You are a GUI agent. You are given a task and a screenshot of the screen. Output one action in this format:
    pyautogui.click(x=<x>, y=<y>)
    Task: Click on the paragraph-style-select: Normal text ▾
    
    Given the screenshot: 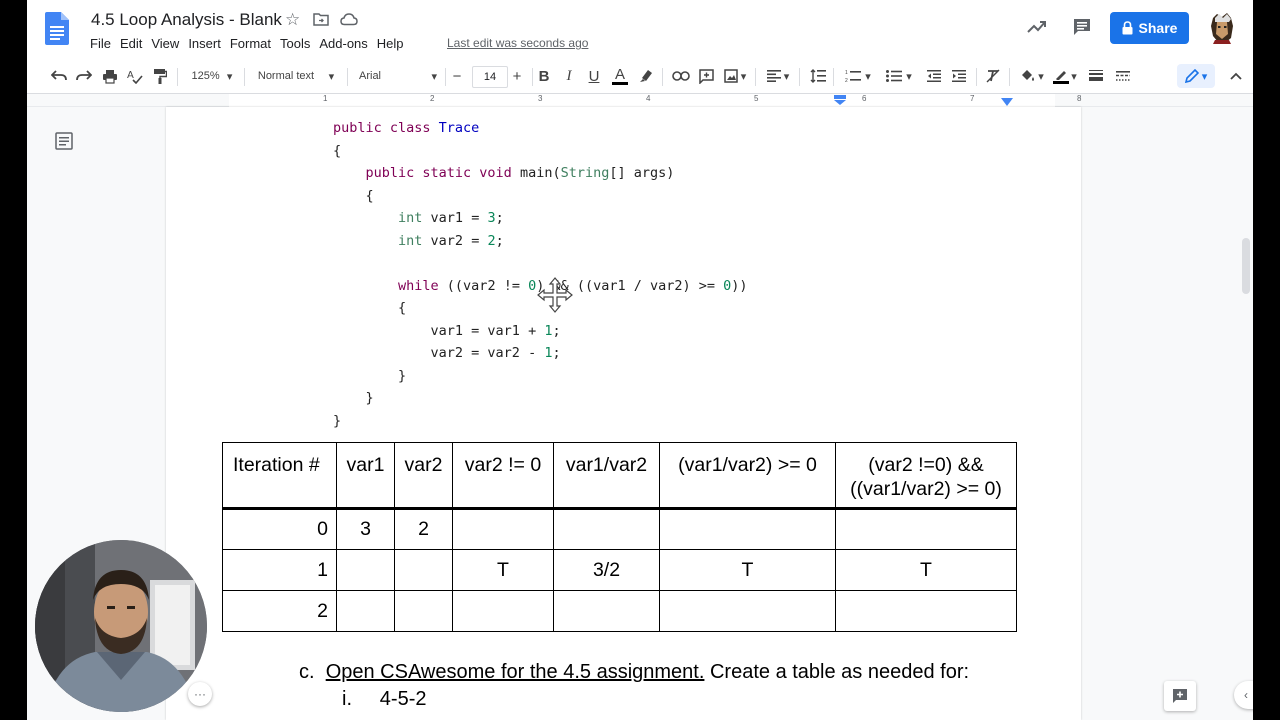 What is the action you would take?
    pyautogui.click(x=296, y=76)
    